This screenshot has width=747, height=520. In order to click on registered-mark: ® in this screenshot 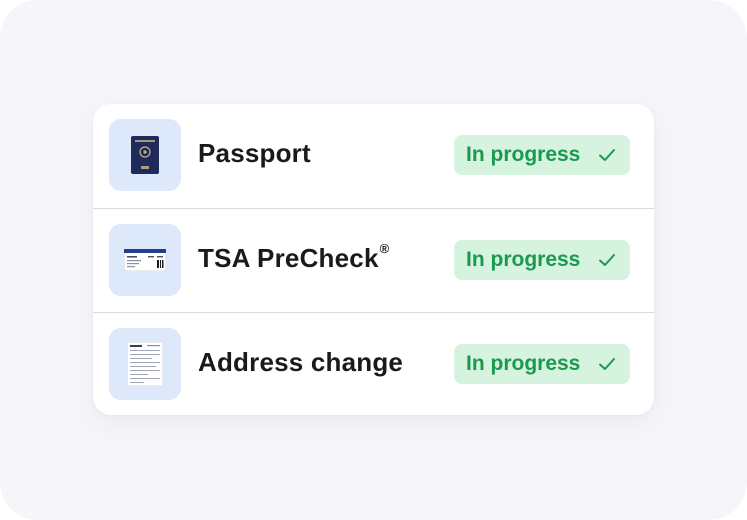, I will do `click(384, 248)`.